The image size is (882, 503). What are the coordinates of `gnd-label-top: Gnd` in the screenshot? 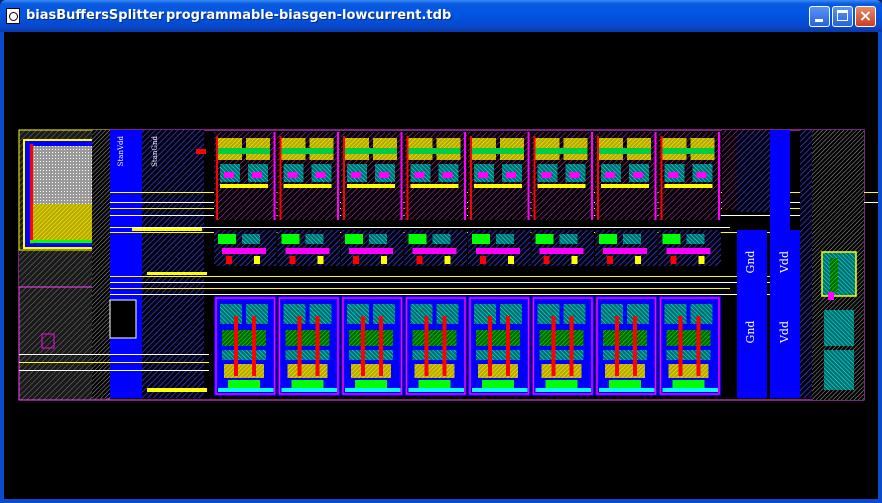 It's located at (750, 262).